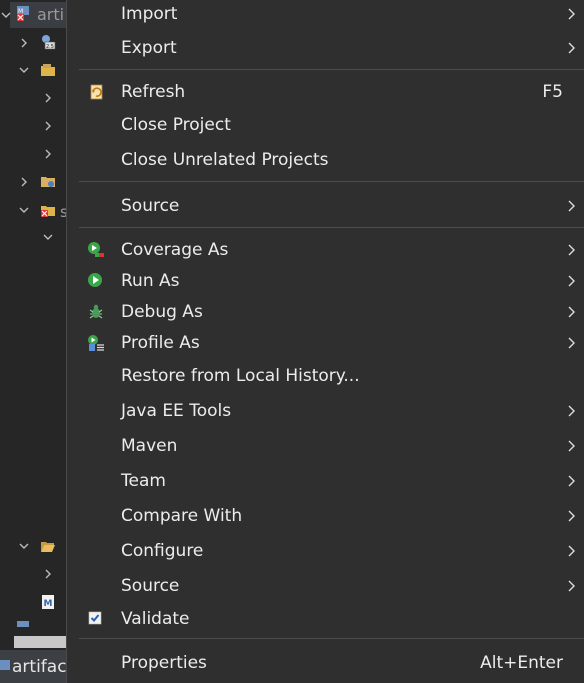 The height and width of the screenshot is (683, 584). Describe the element at coordinates (176, 411) in the screenshot. I see `menu-item-label: Java EE Tools` at that location.